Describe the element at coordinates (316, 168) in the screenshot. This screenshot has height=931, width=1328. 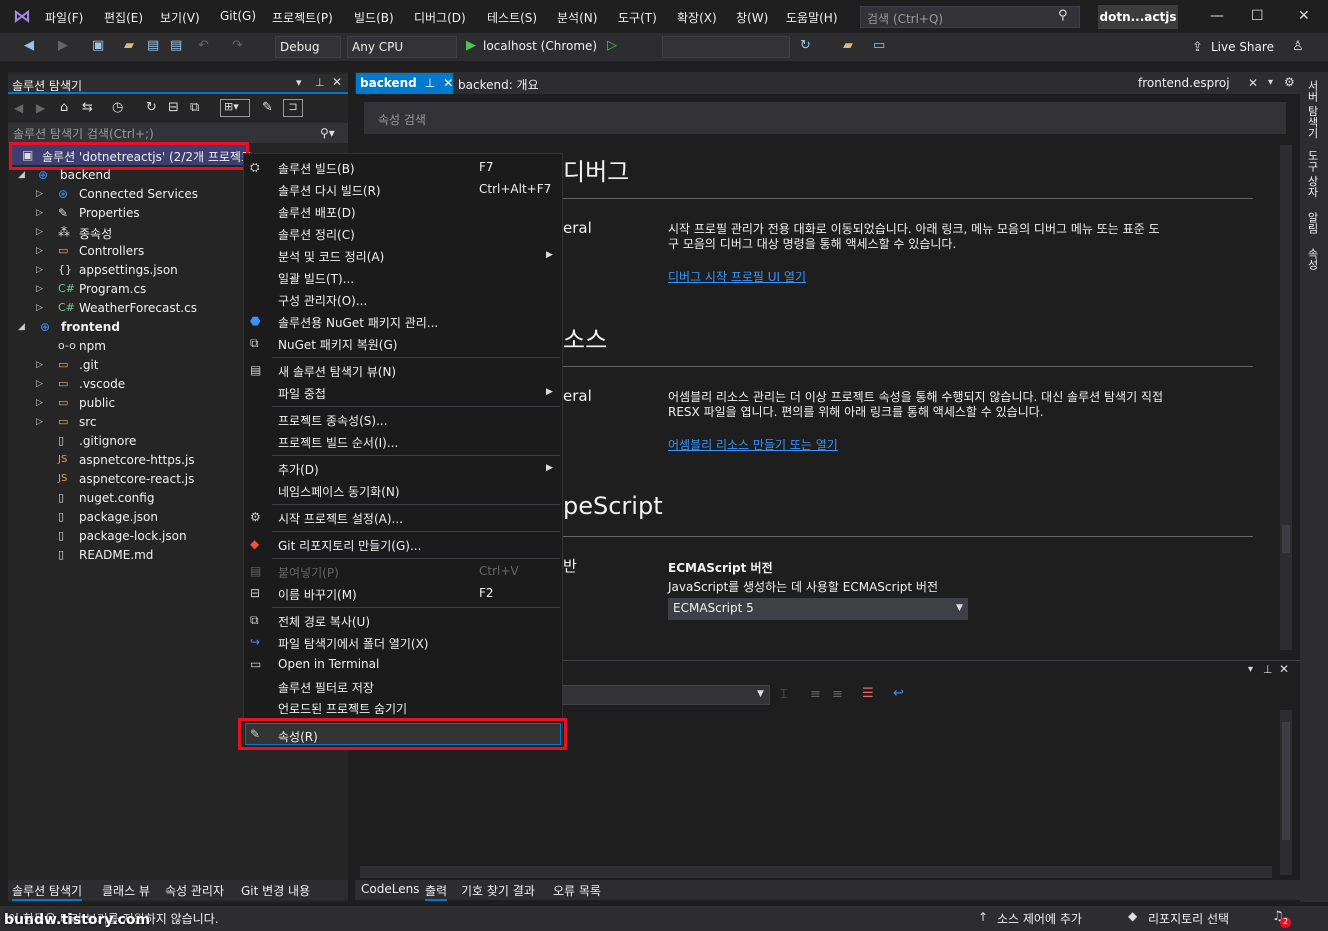
I see `menu-item-build-solution: 솔루션 빌드(B)` at that location.